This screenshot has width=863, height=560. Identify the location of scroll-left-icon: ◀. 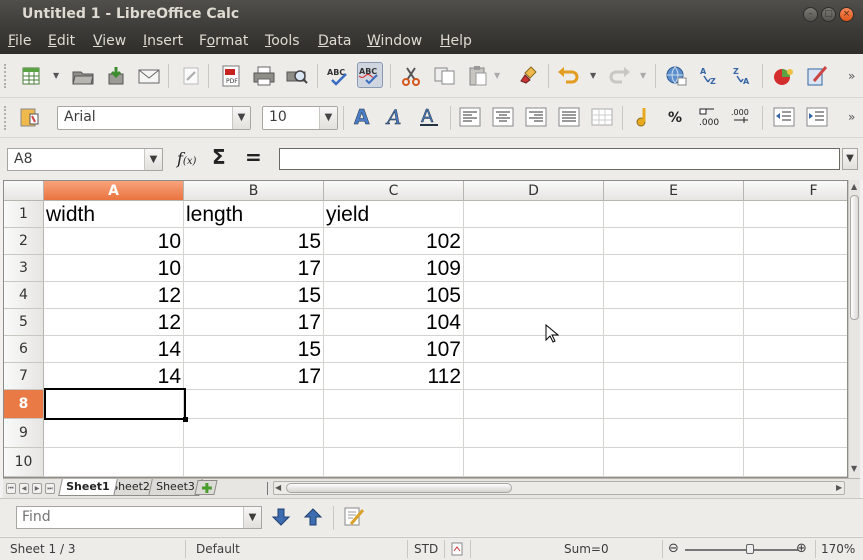
(278, 487).